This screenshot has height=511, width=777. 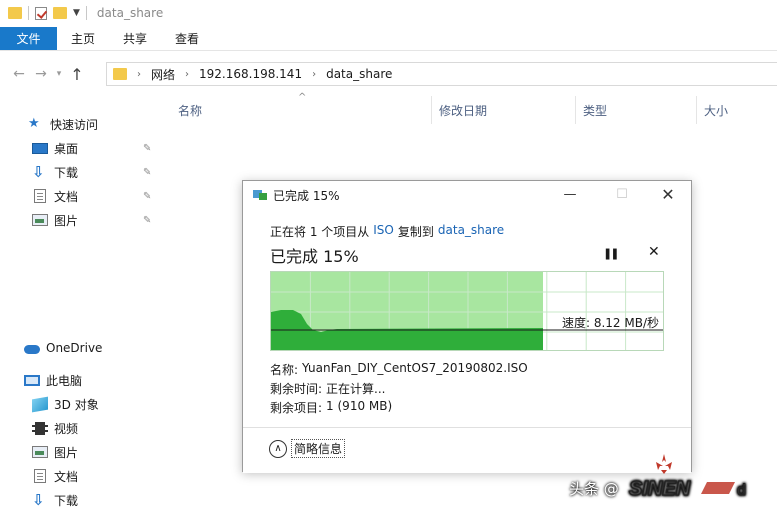 What do you see at coordinates (467, 311) in the screenshot?
I see `transfer-speed-graph: 速度: 8.12 MB/秒` at bounding box center [467, 311].